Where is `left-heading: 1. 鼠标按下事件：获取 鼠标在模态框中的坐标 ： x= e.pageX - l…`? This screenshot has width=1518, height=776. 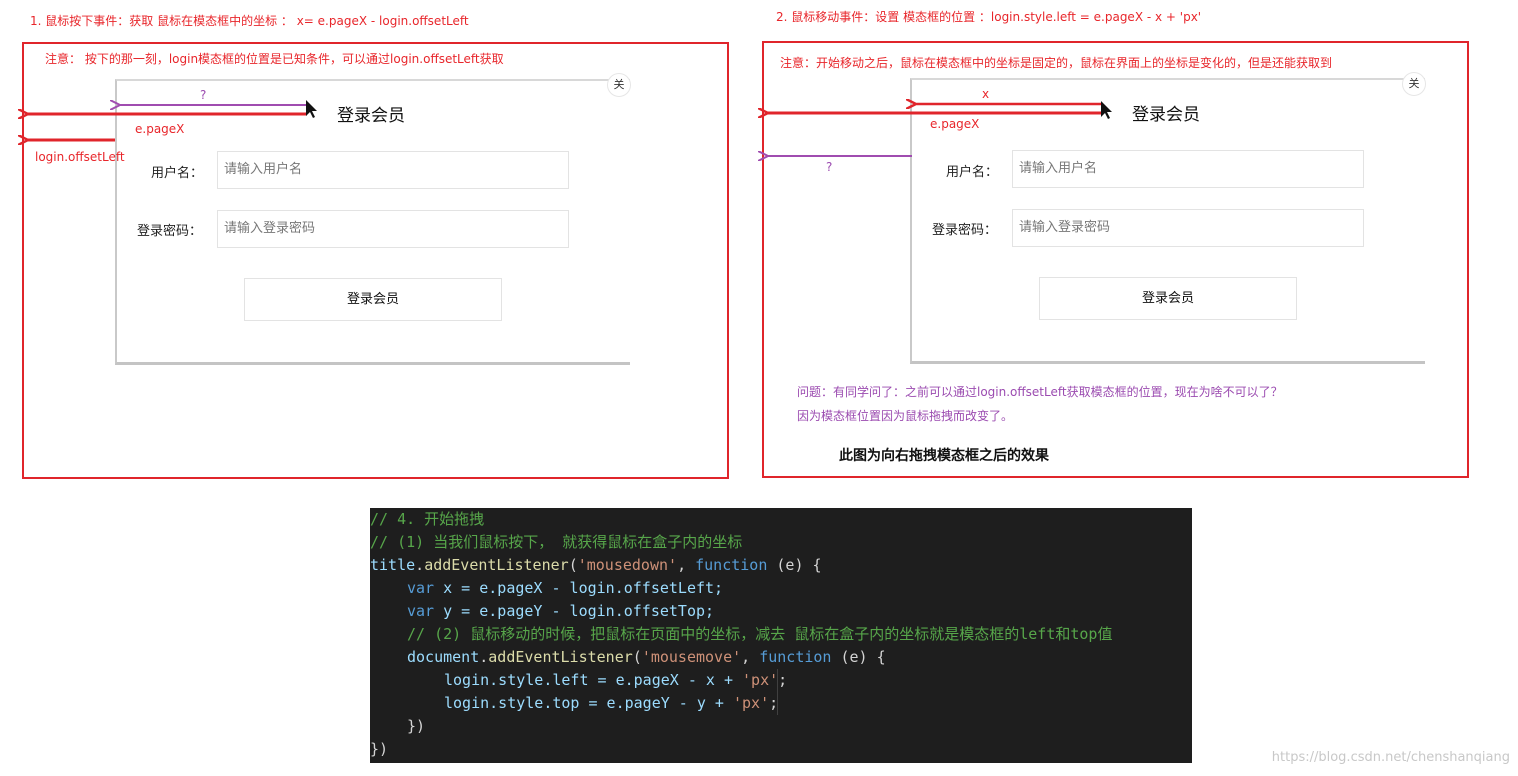
left-heading: 1. 鼠标按下事件：获取 鼠标在模态框中的坐标 ： x= e.pageX - l… is located at coordinates (249, 21).